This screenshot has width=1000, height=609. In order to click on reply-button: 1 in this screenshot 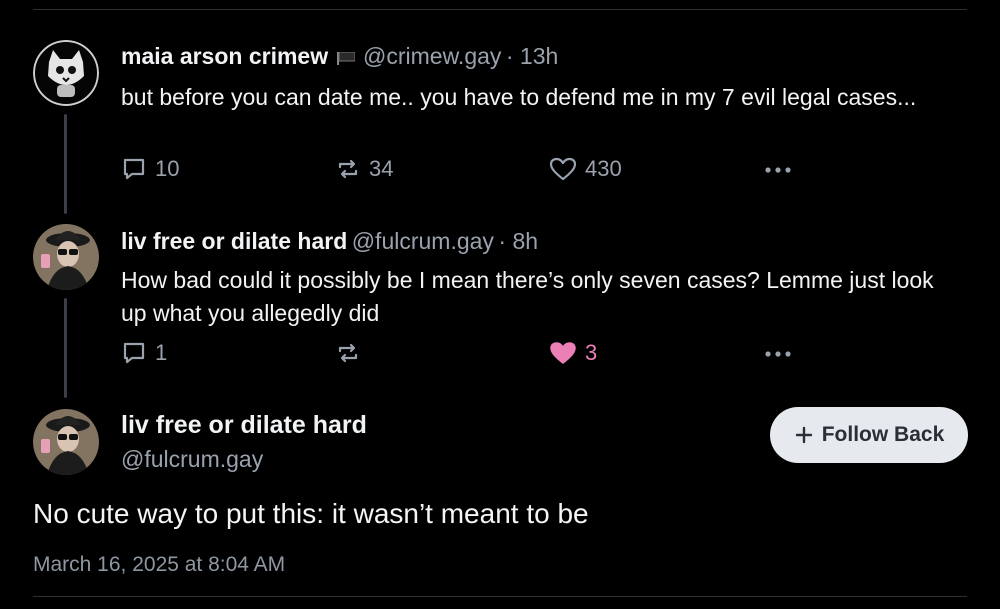, I will do `click(144, 353)`.